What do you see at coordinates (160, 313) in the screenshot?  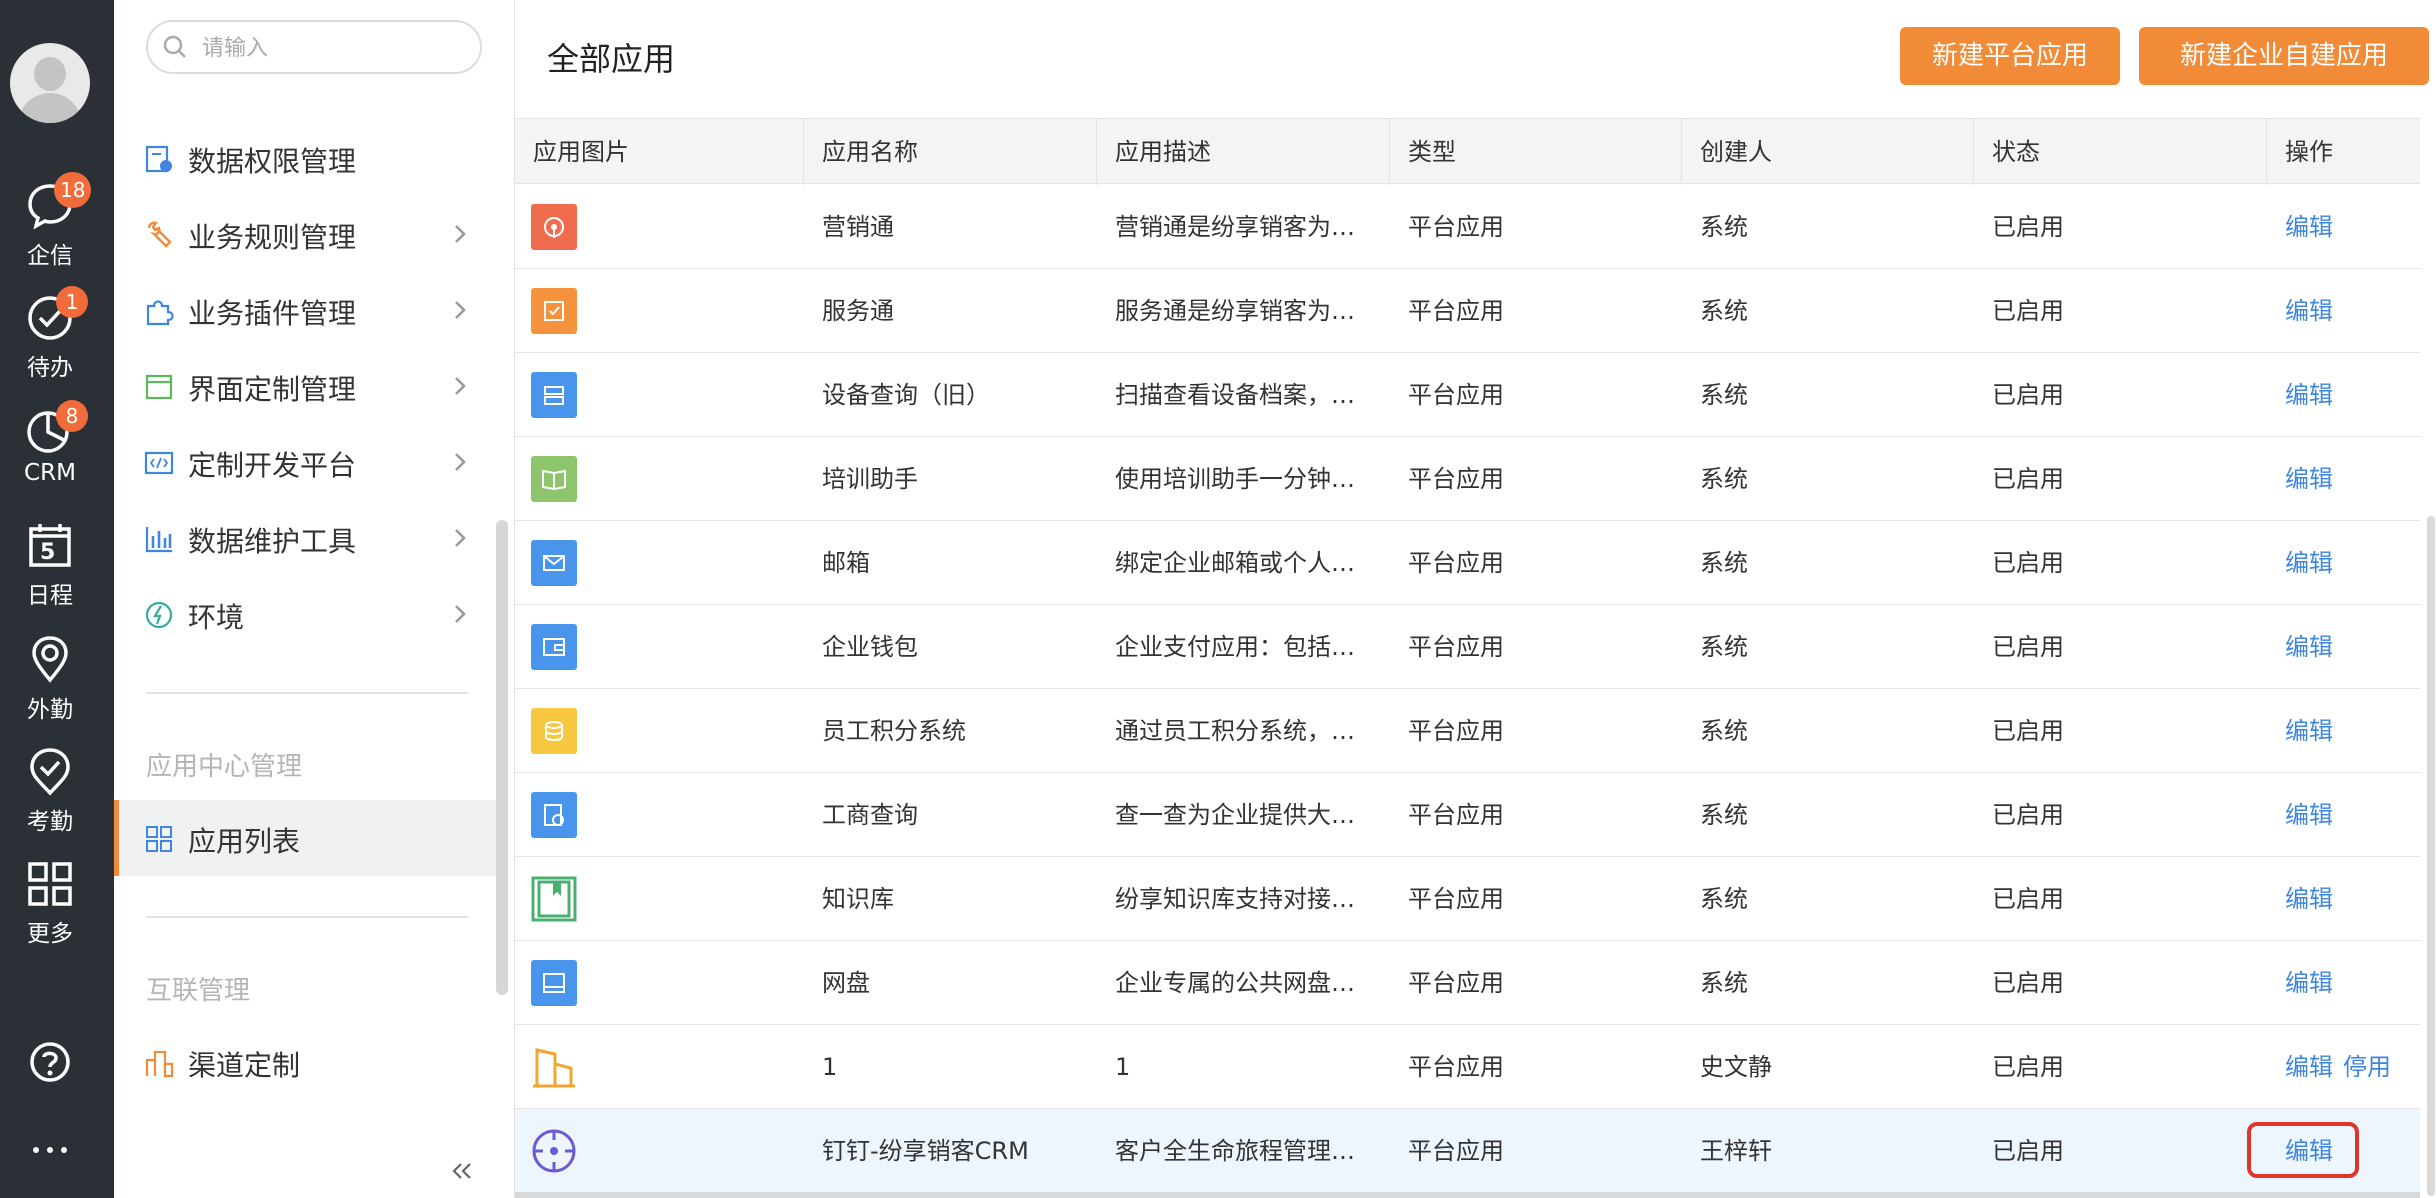 I see `puzzle-icon` at bounding box center [160, 313].